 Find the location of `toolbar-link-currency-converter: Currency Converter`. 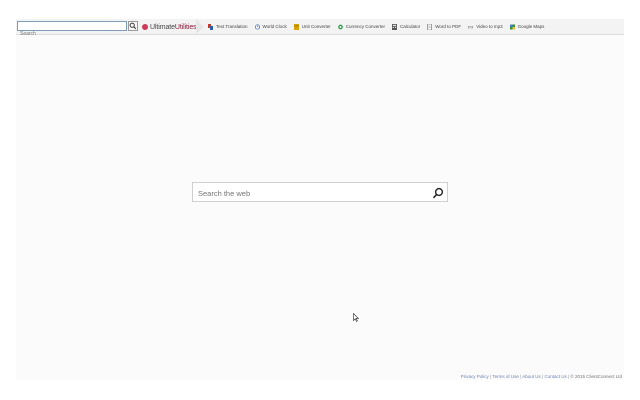

toolbar-link-currency-converter: Currency Converter is located at coordinates (361, 27).